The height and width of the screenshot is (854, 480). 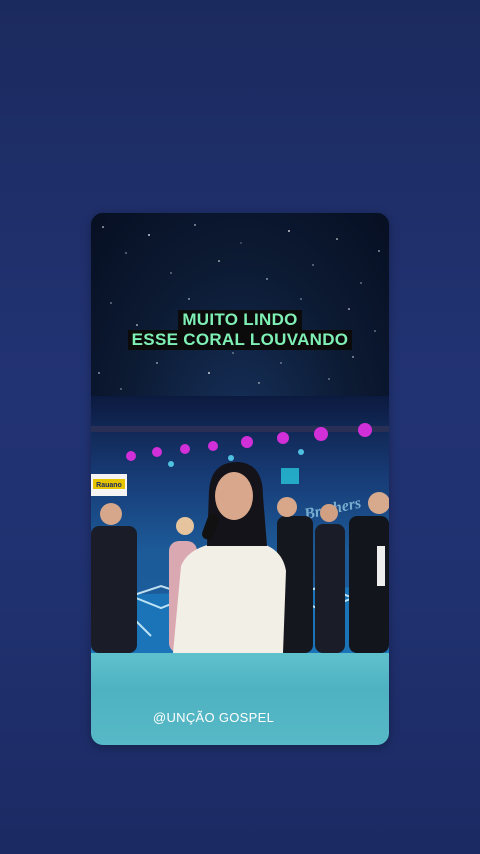 I want to click on starry-sky: MUITO LINDO ESSE CORAL LOUVANDO, so click(x=240, y=304).